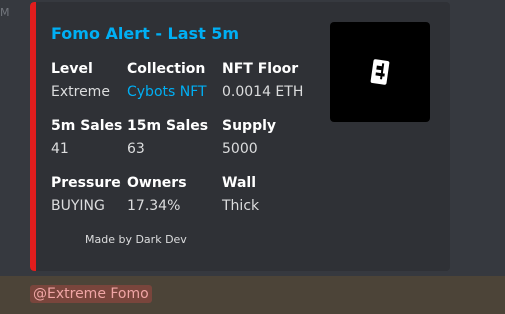  I want to click on field-5m-sales: 5m Sales 41, so click(86, 137).